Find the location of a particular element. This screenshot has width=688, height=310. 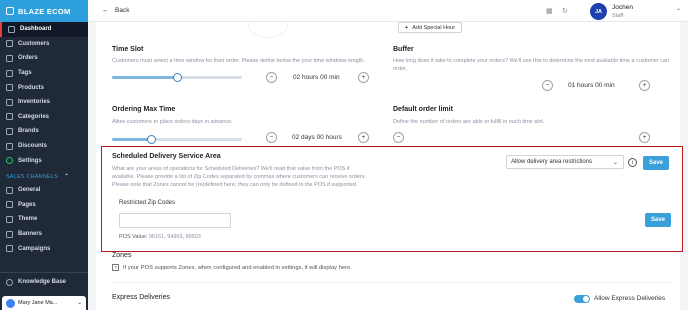

ordering-max-decrease-button: − is located at coordinates (271, 137).